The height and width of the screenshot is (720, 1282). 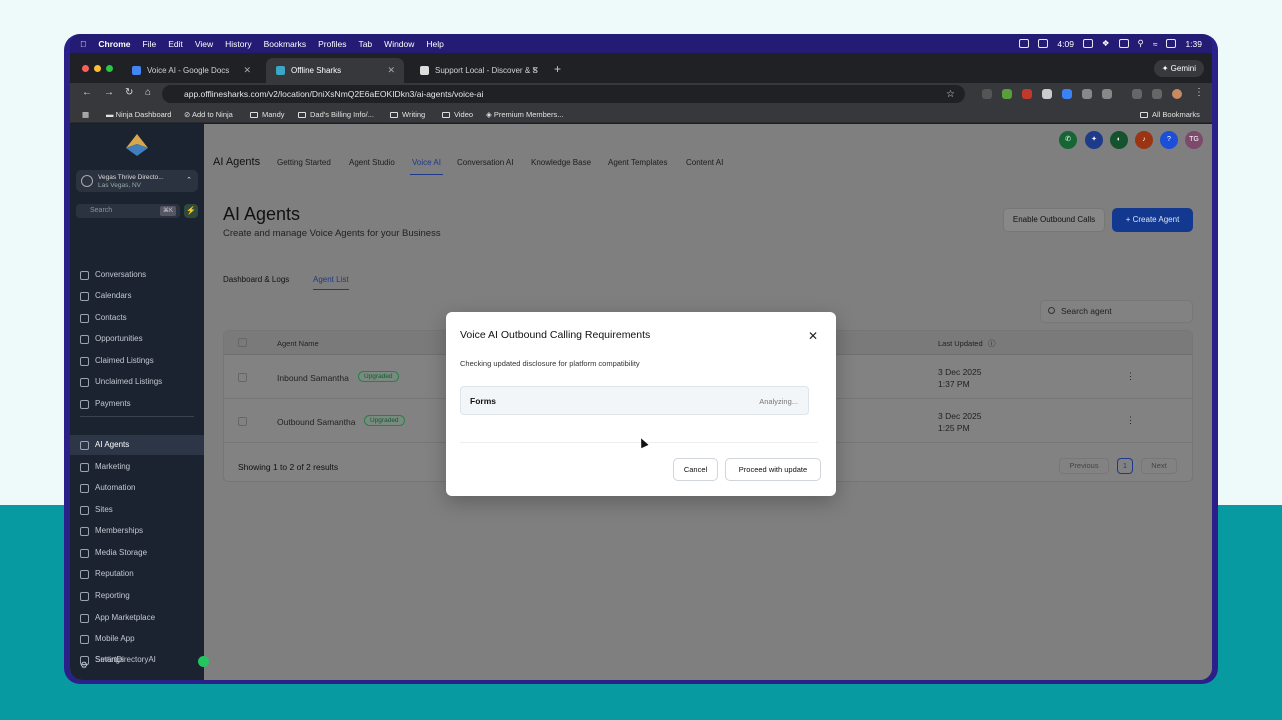 What do you see at coordinates (109, 68) in the screenshot?
I see `maximize-window-icon` at bounding box center [109, 68].